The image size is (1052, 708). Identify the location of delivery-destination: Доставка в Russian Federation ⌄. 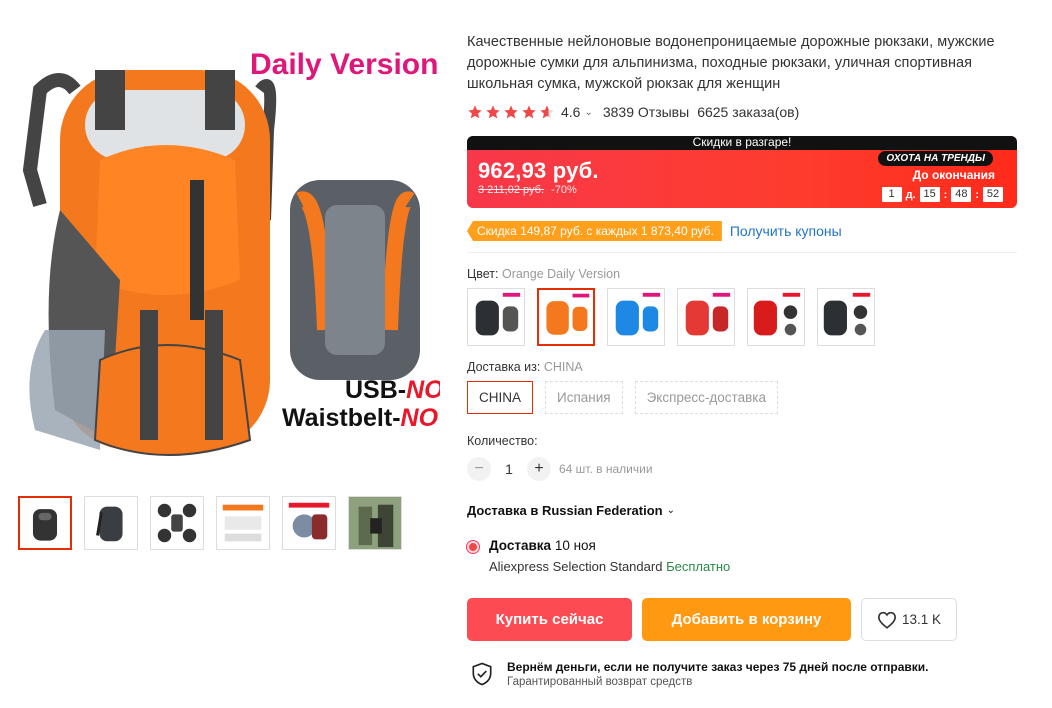
(744, 510).